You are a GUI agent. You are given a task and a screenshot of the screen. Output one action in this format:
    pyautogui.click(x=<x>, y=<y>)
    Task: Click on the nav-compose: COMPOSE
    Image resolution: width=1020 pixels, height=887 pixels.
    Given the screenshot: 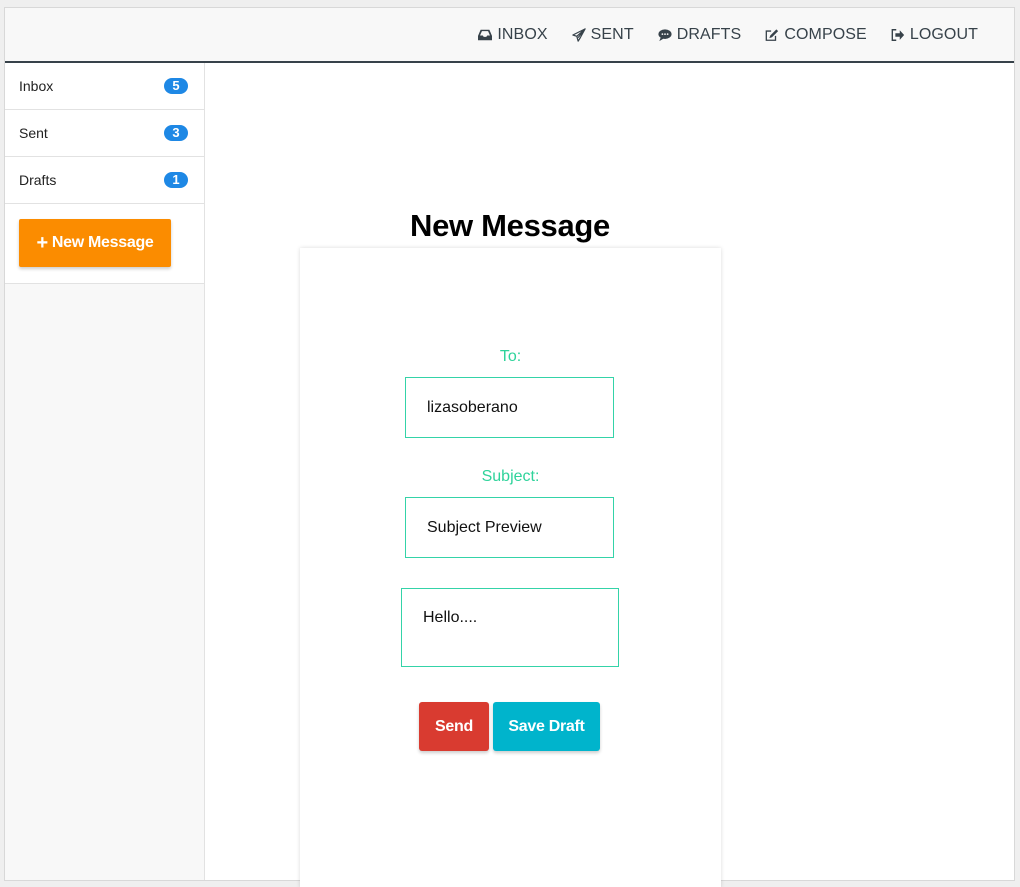 What is the action you would take?
    pyautogui.click(x=816, y=35)
    